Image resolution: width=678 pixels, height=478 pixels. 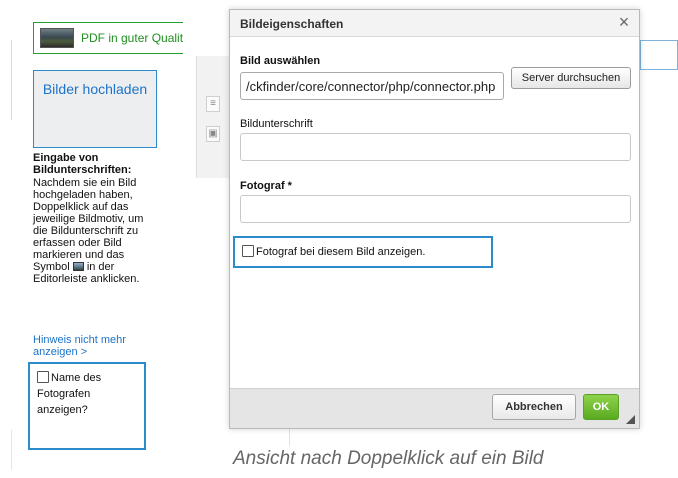 What do you see at coordinates (434, 408) in the screenshot?
I see `dialog-footer: Abbrechen OK` at bounding box center [434, 408].